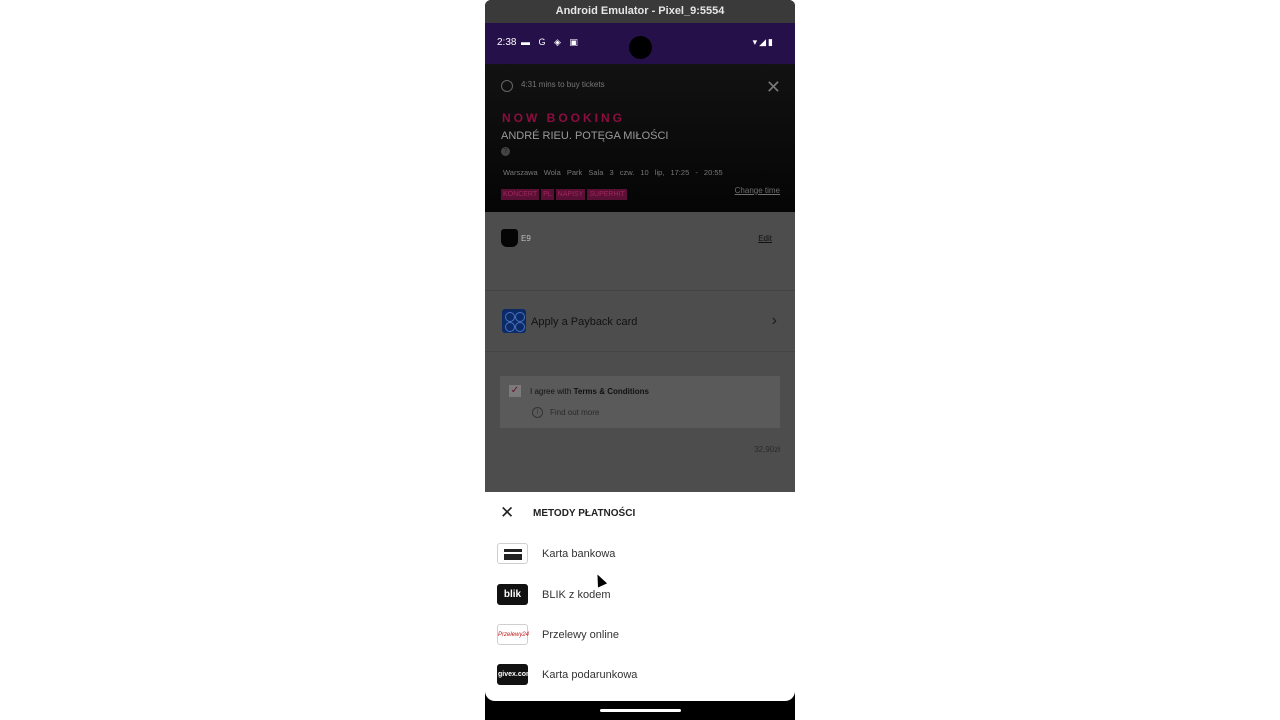  Describe the element at coordinates (579, 554) in the screenshot. I see `payment-method-label: Karta bankowa` at that location.